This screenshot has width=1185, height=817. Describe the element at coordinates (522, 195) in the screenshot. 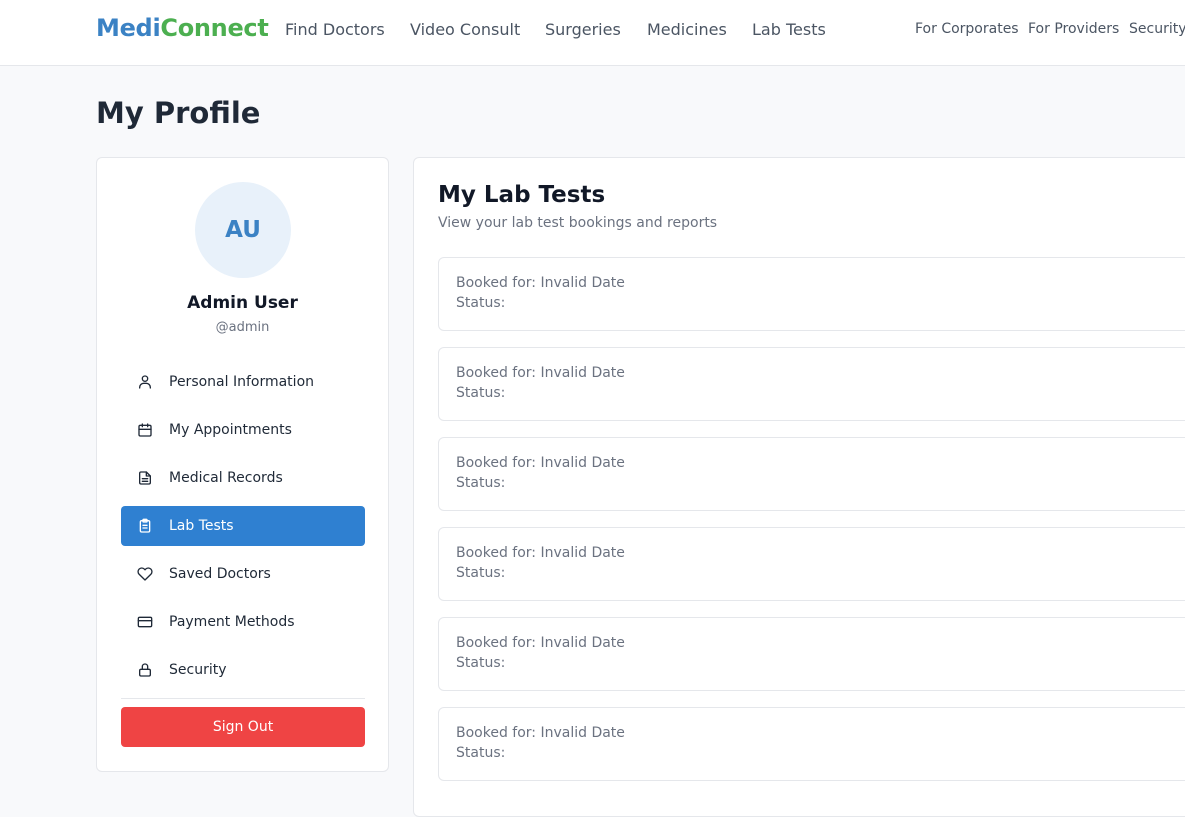

I see `section-title: My Lab Tests` at that location.